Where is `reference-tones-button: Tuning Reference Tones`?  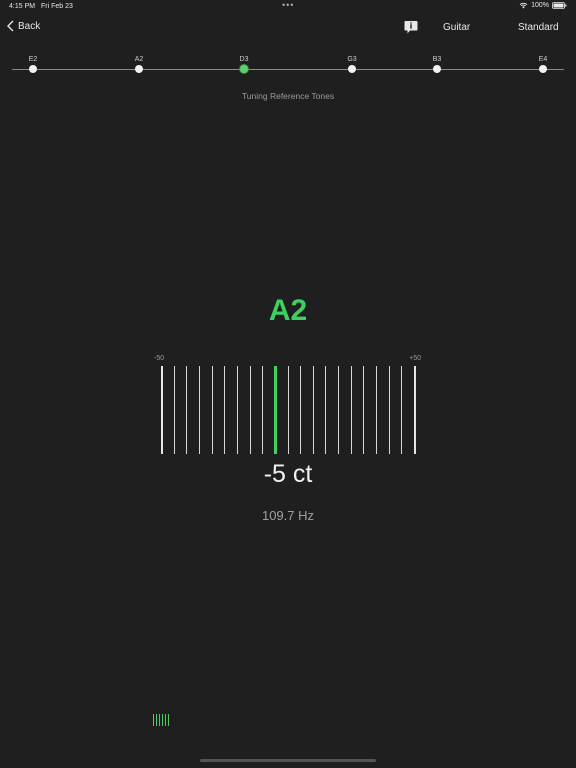
reference-tones-button: Tuning Reference Tones is located at coordinates (288, 96).